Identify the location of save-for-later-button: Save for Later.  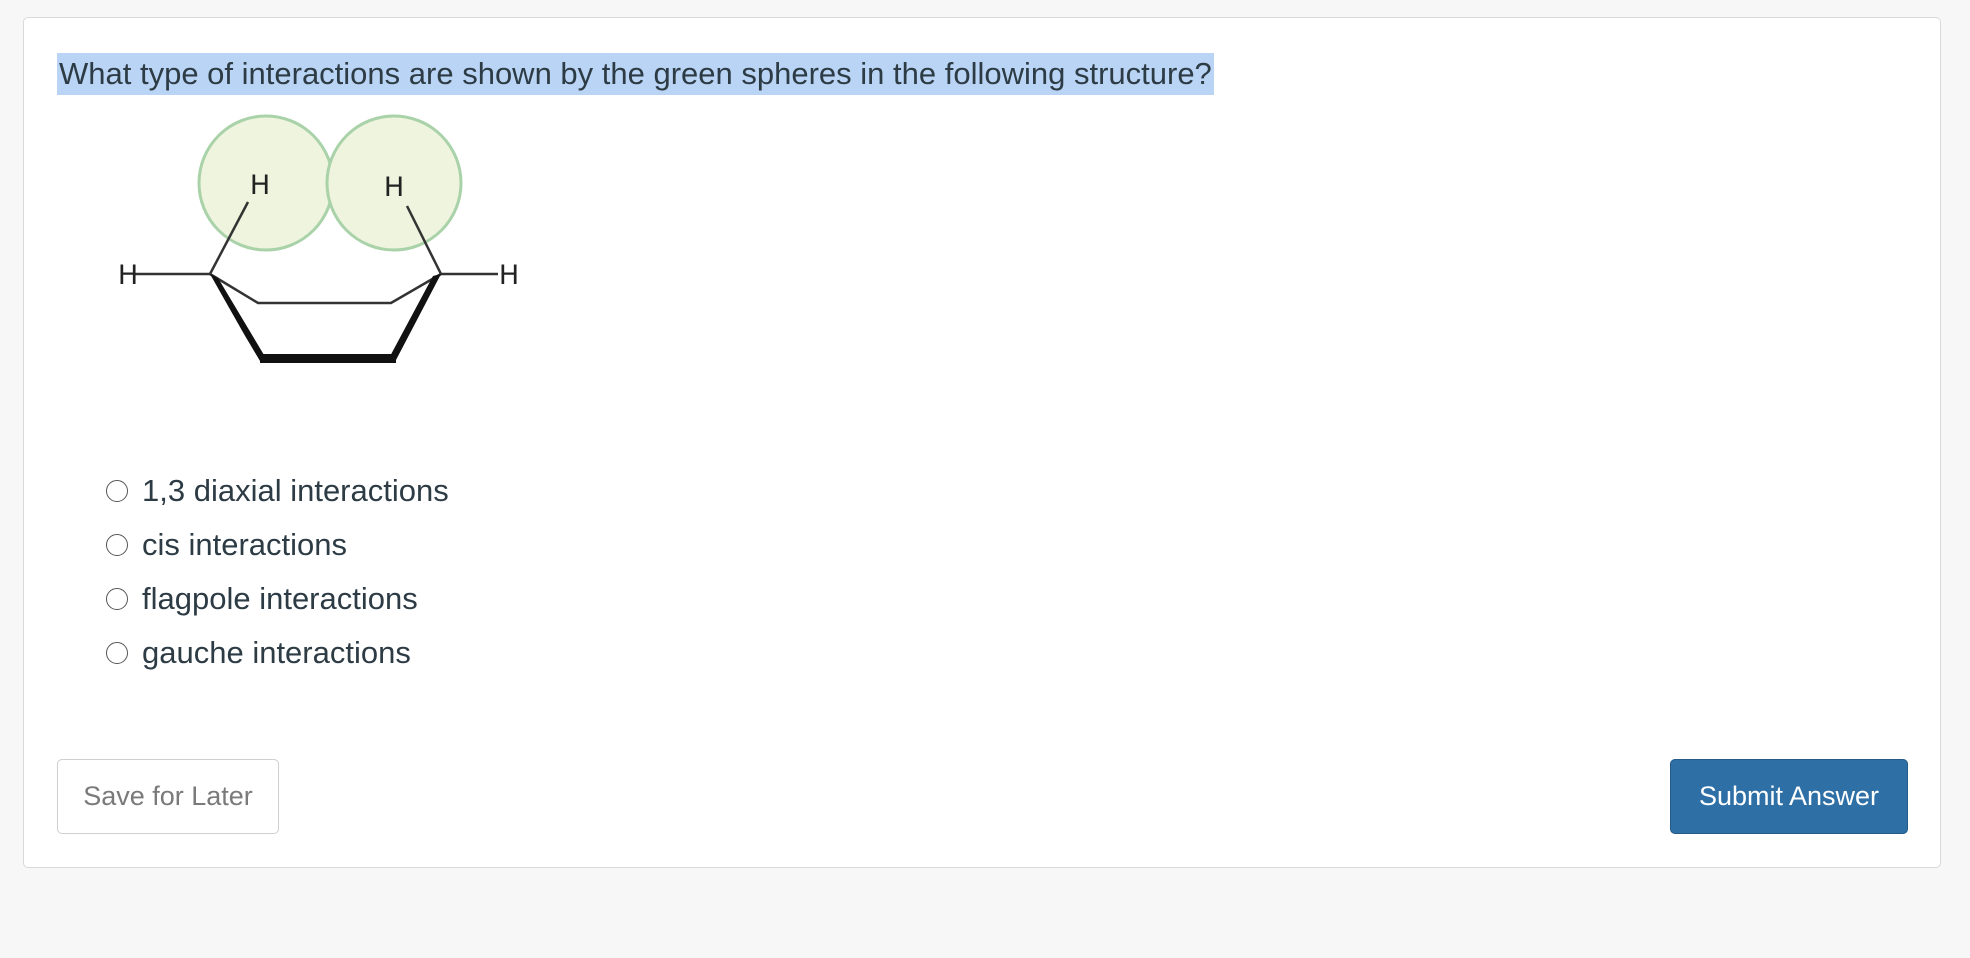
(168, 796).